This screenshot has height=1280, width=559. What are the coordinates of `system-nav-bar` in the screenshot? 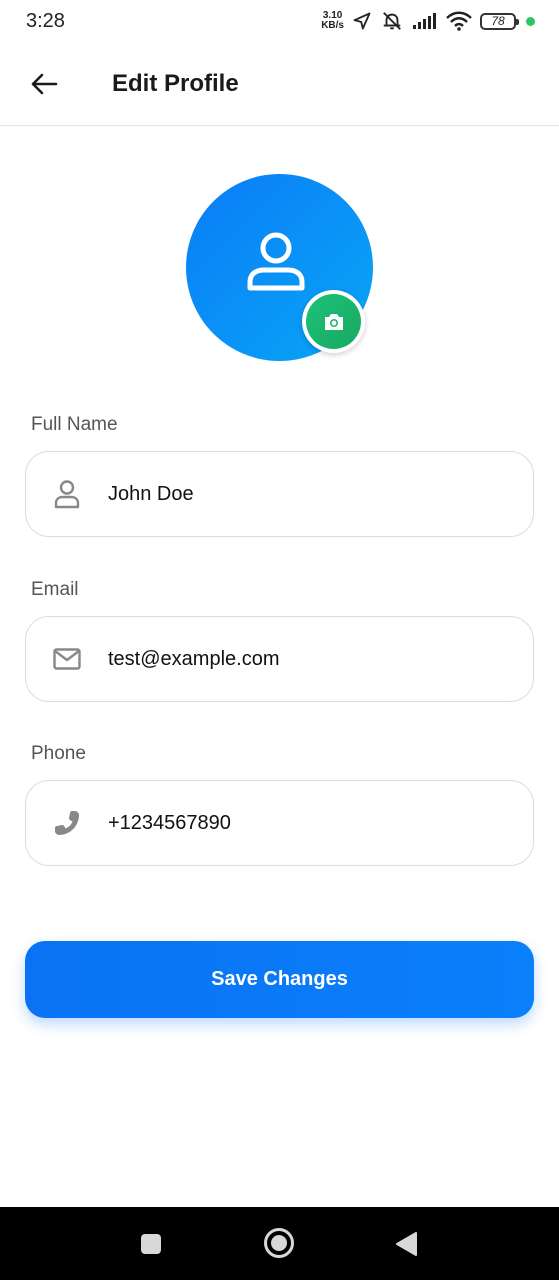 It's located at (279, 1243).